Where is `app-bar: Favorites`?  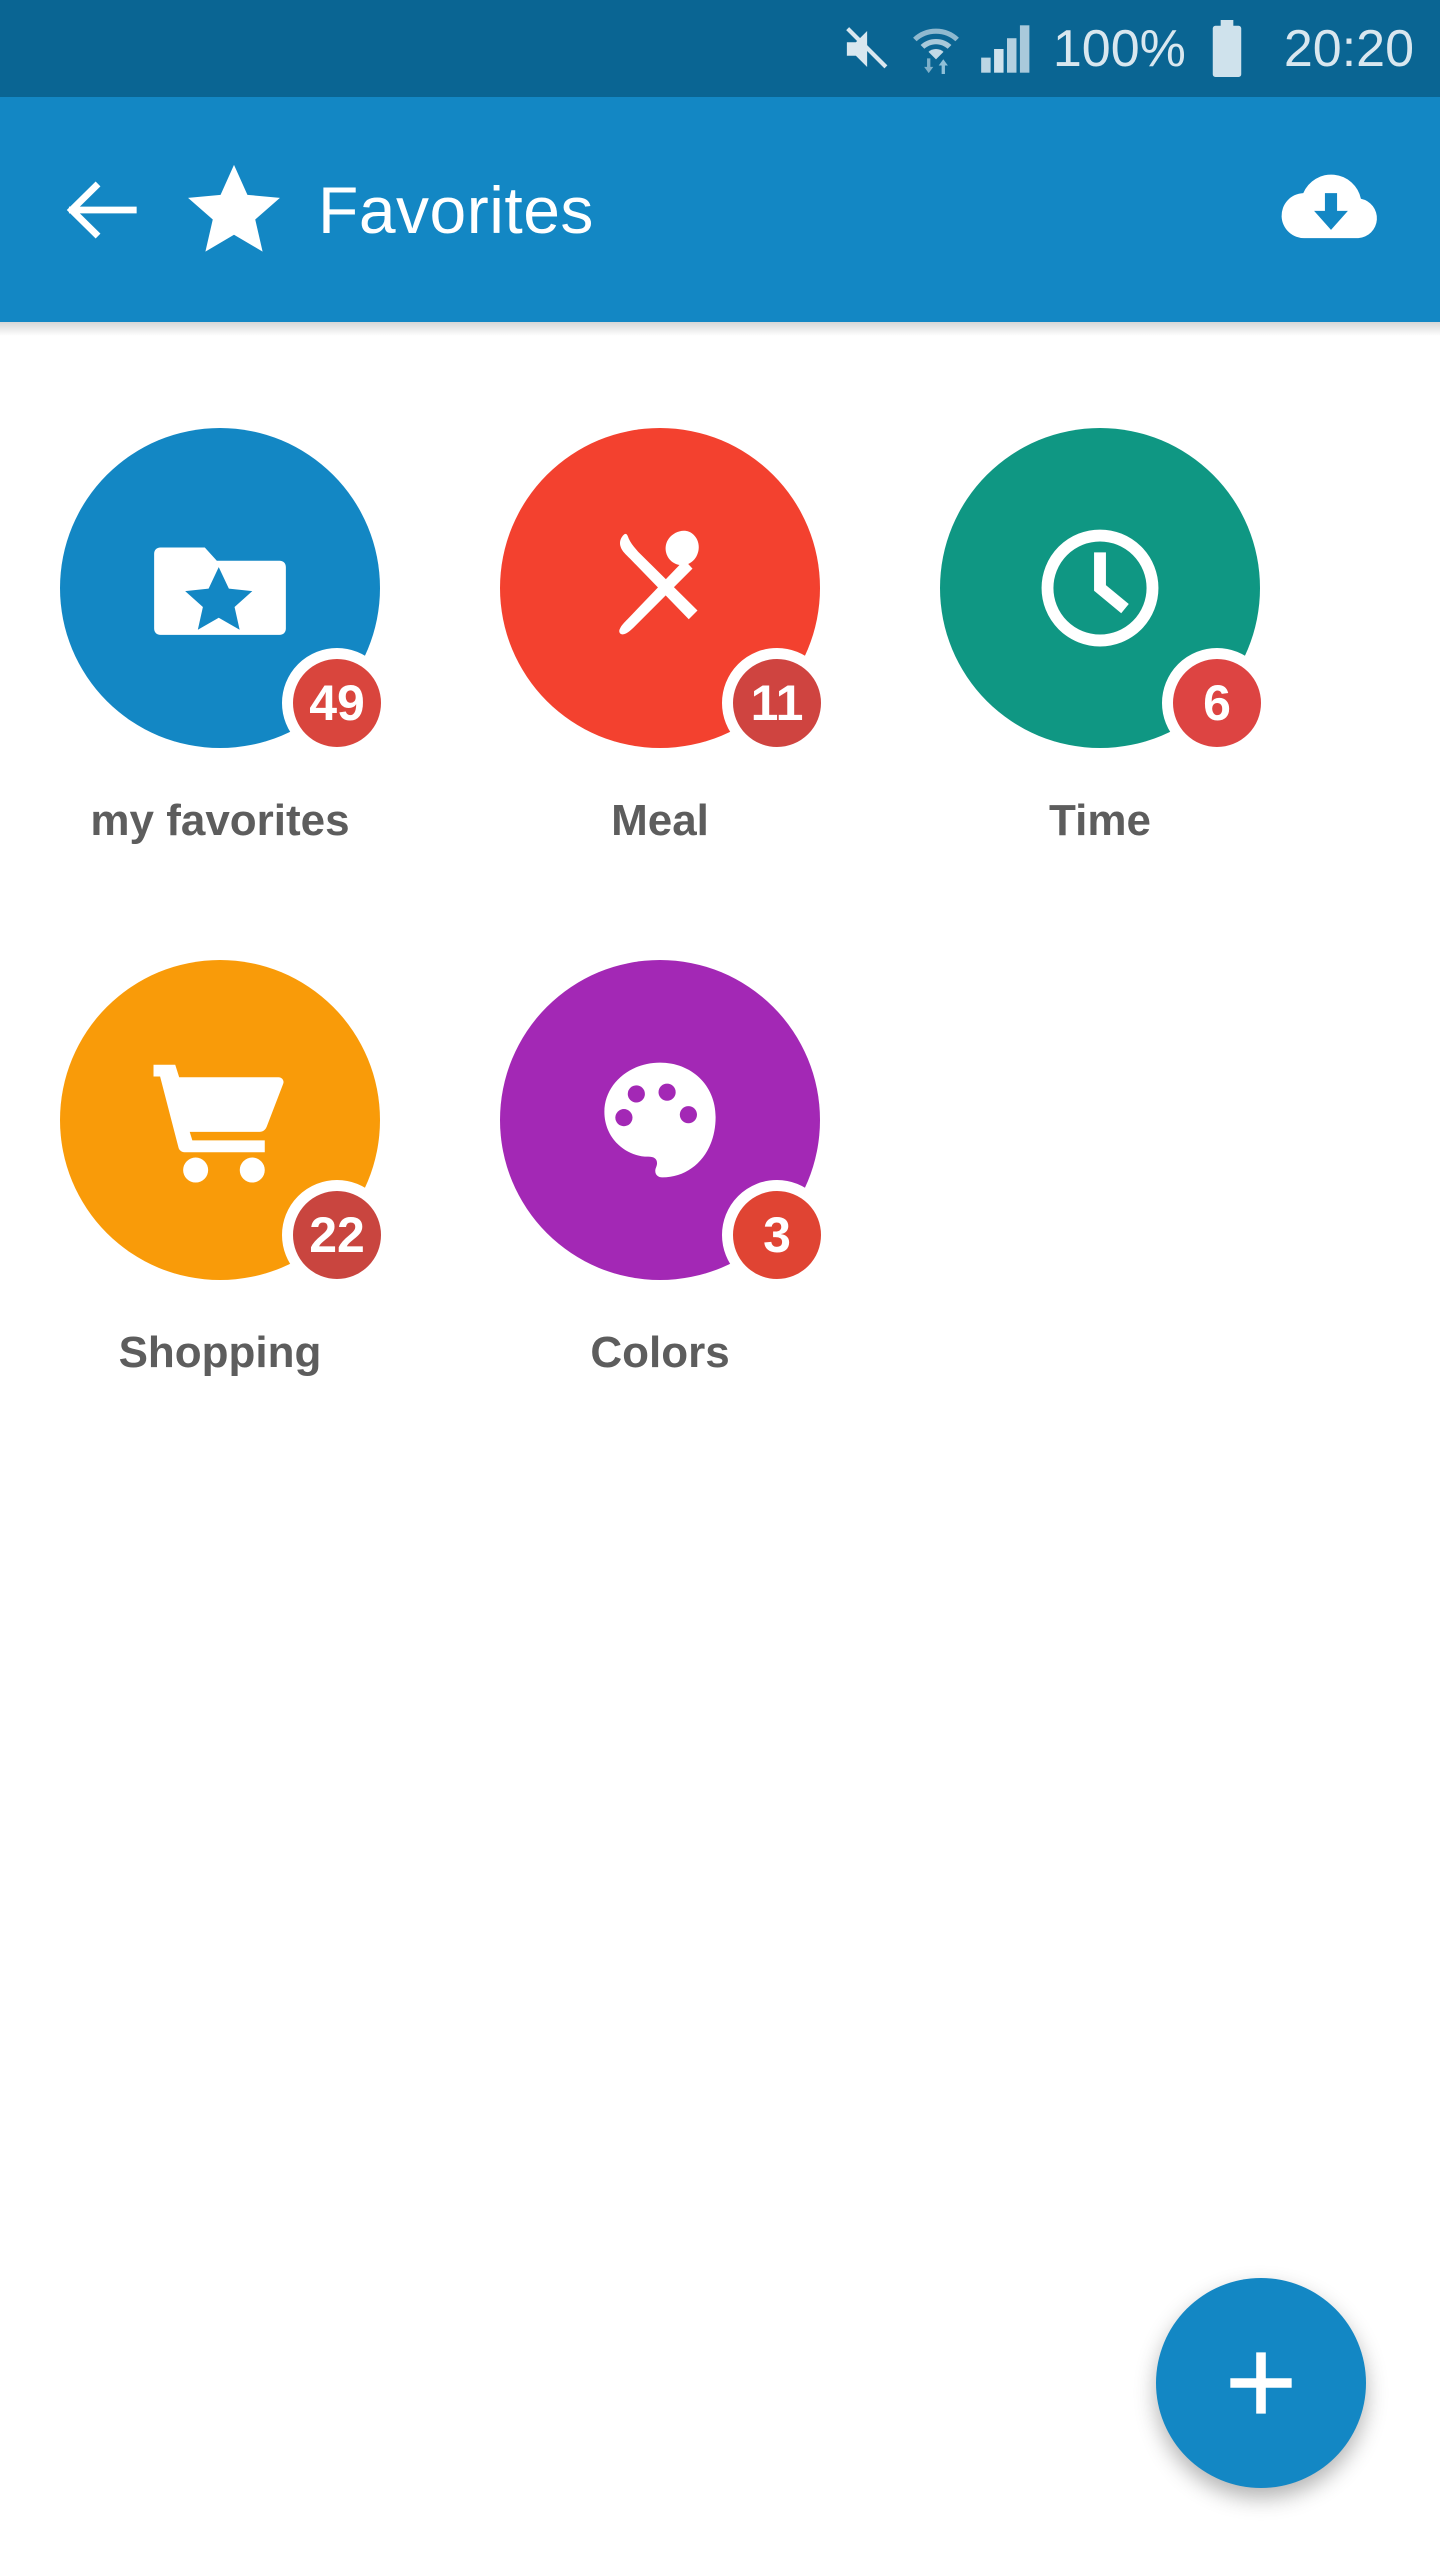 app-bar: Favorites is located at coordinates (720, 209).